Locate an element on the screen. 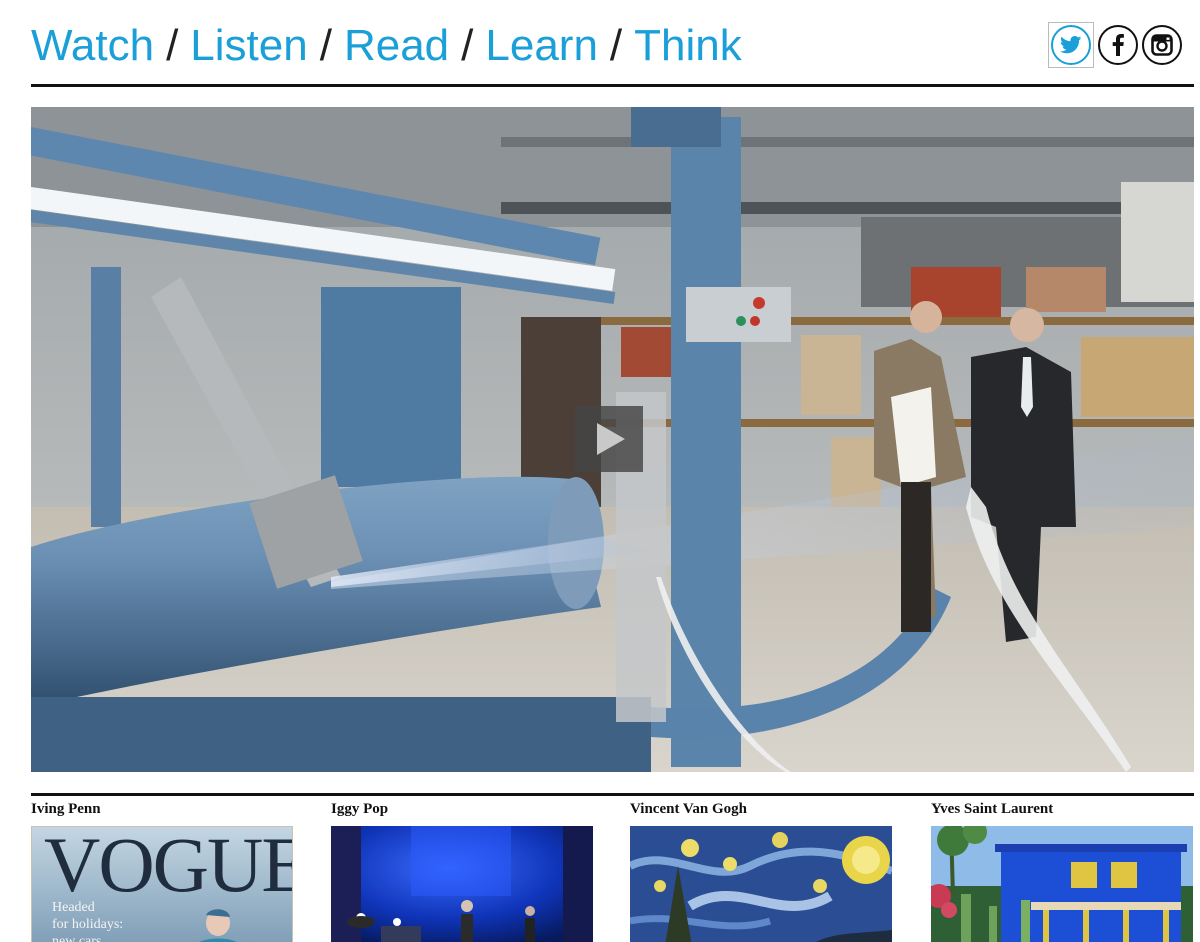 The image size is (1200, 942). card-iggy-pop: Iggy Pop is located at coordinates (462, 871).